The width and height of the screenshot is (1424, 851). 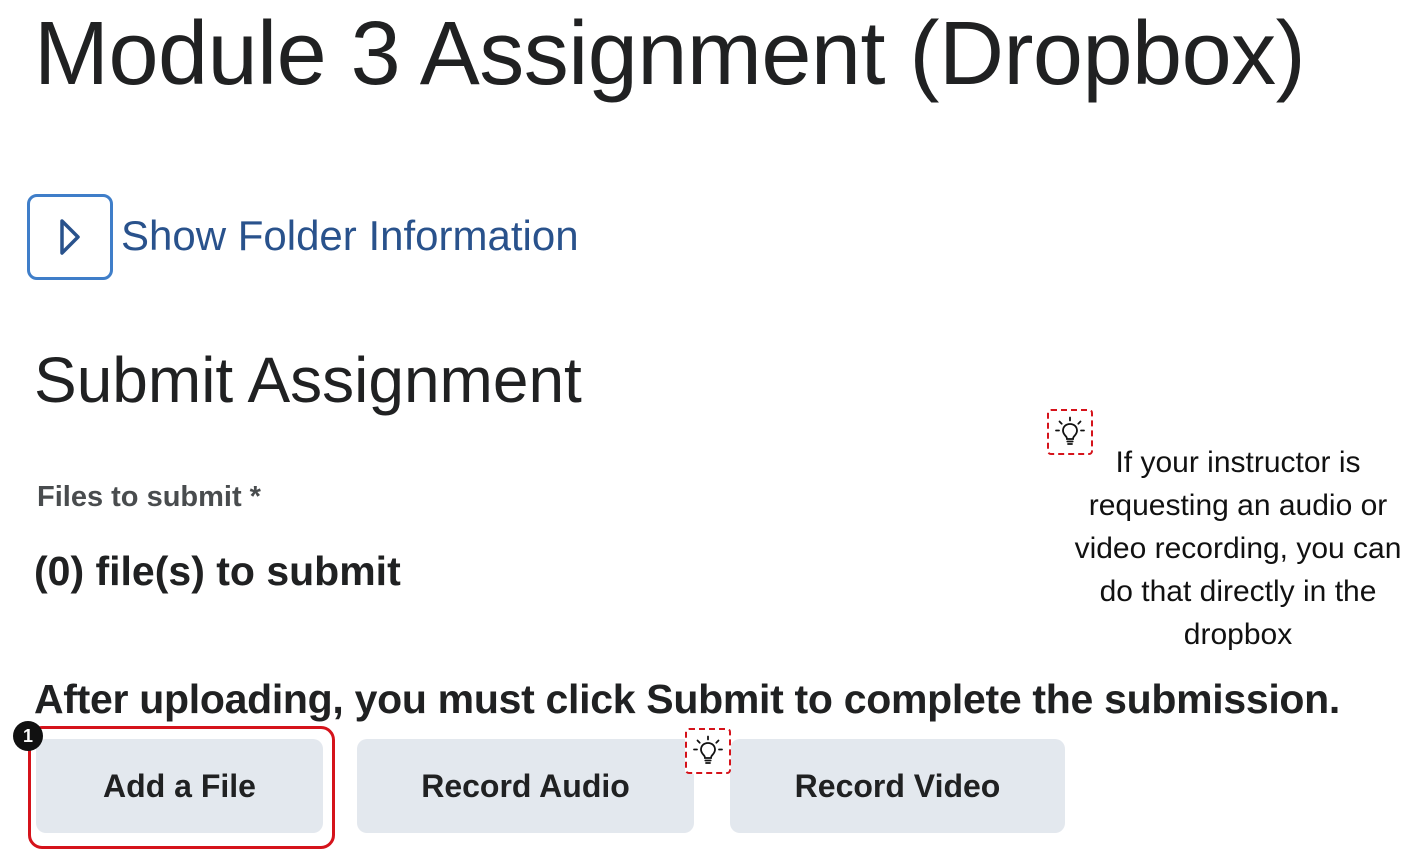 What do you see at coordinates (28, 736) in the screenshot?
I see `step-badge: 1` at bounding box center [28, 736].